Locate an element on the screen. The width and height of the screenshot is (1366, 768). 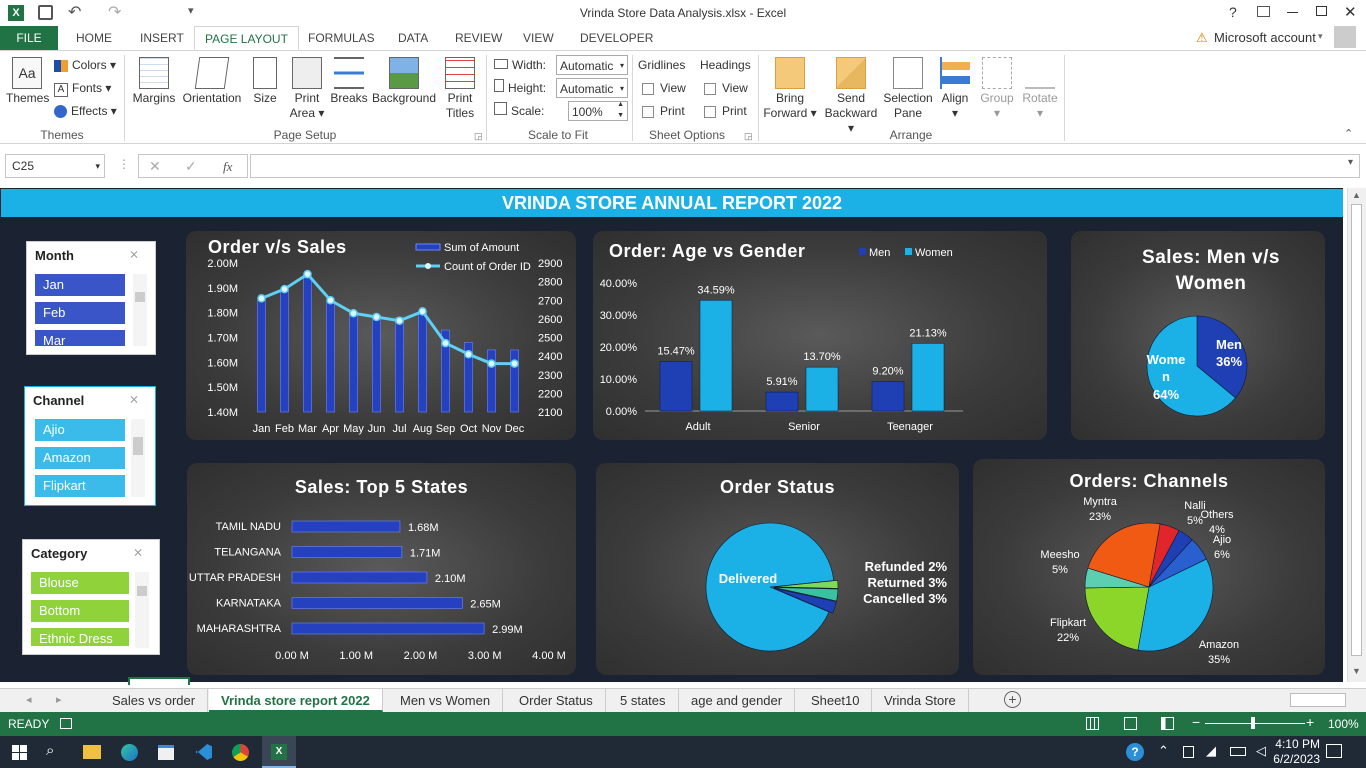
edge-icon is located at coordinates (129, 752).